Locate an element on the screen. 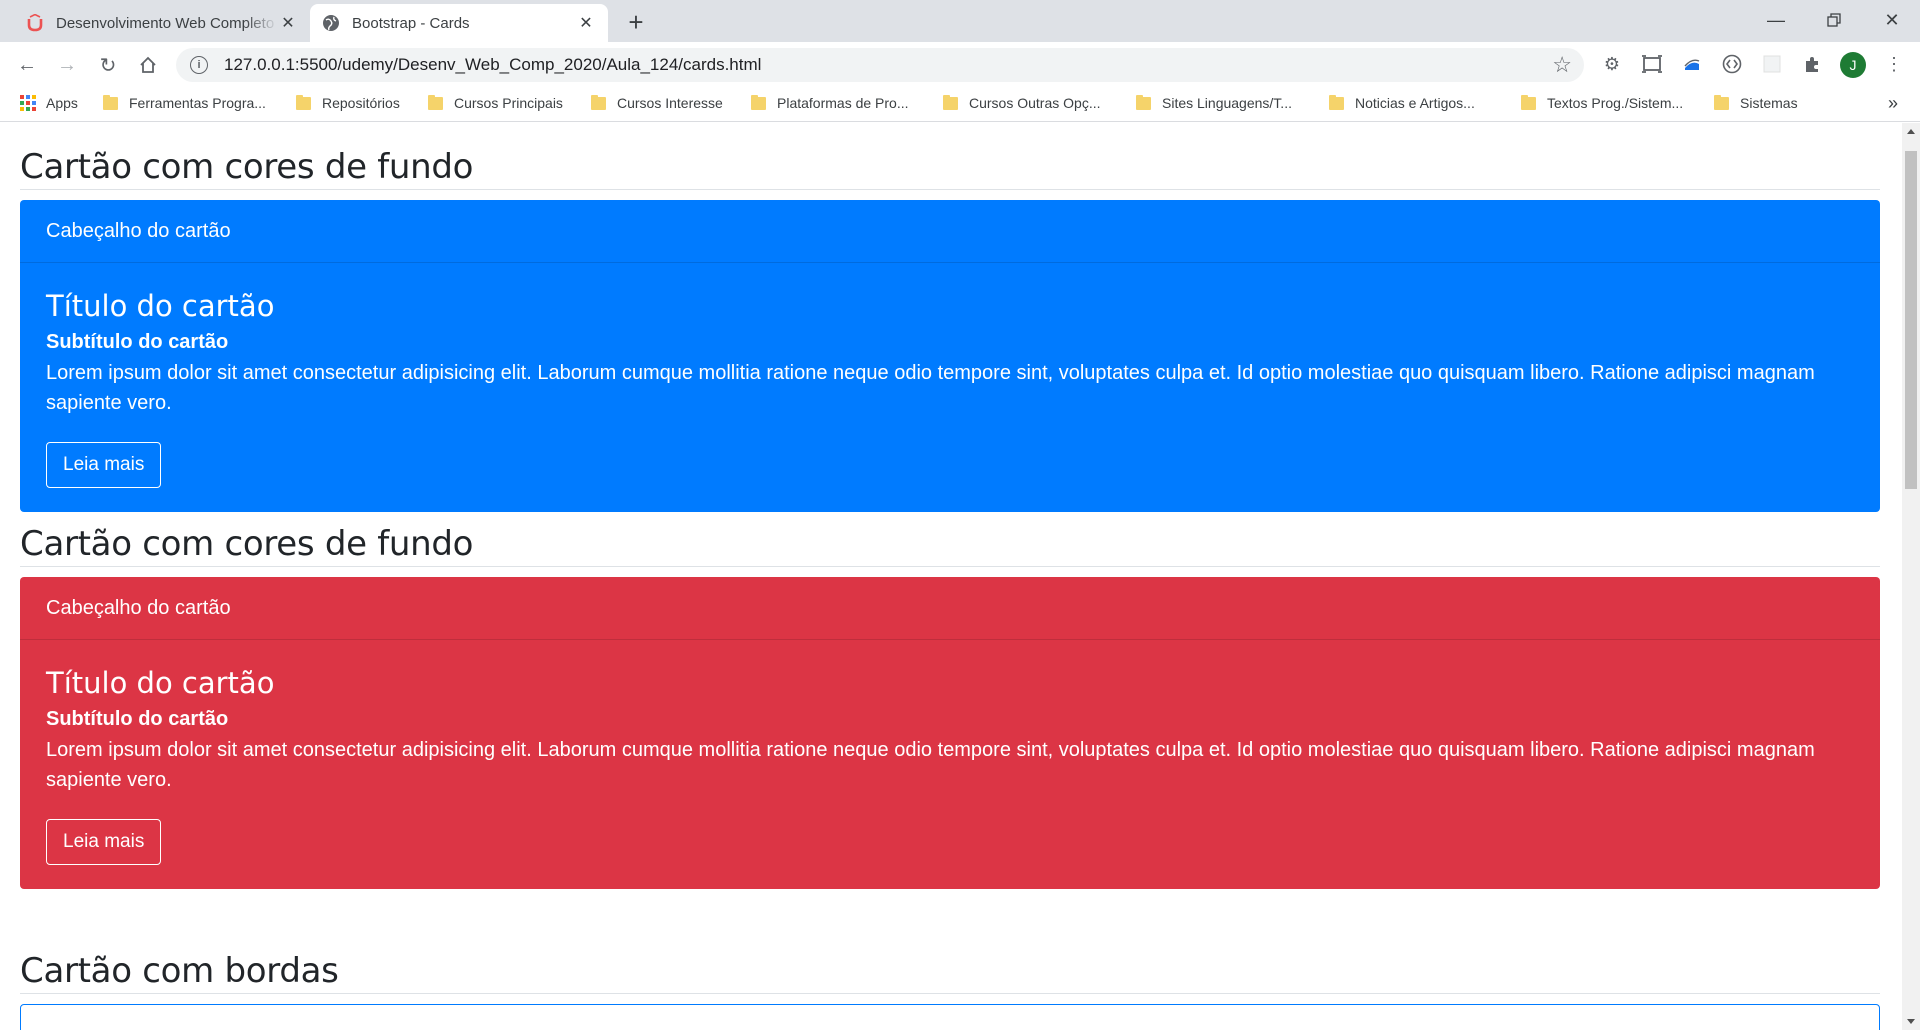 Image resolution: width=1920 pixels, height=1030 pixels. screenshot-extension-icon is located at coordinates (1652, 64).